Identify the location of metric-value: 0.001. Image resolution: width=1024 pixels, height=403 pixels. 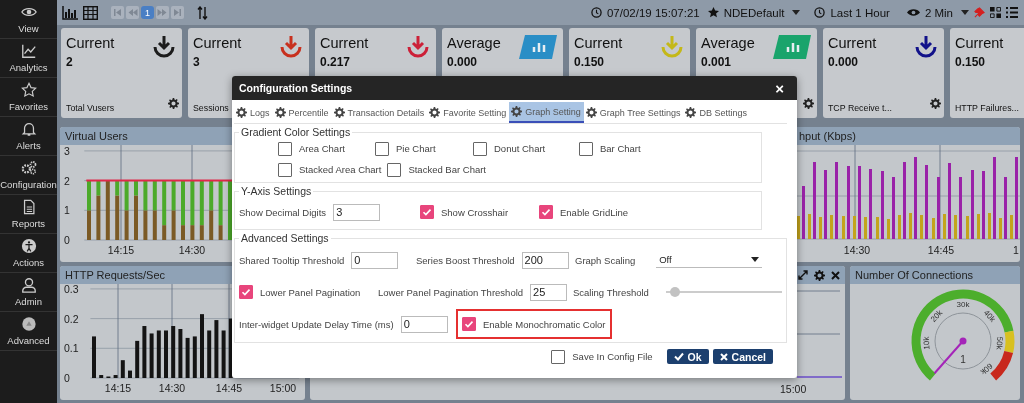
(717, 62).